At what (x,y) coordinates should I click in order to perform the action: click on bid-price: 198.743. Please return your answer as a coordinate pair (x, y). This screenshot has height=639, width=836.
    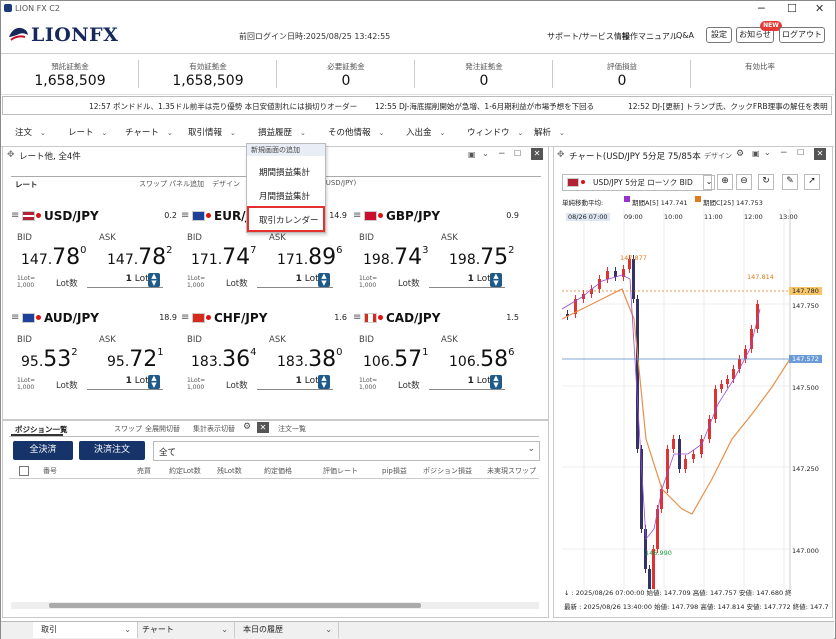
    Looking at the image, I should click on (396, 257).